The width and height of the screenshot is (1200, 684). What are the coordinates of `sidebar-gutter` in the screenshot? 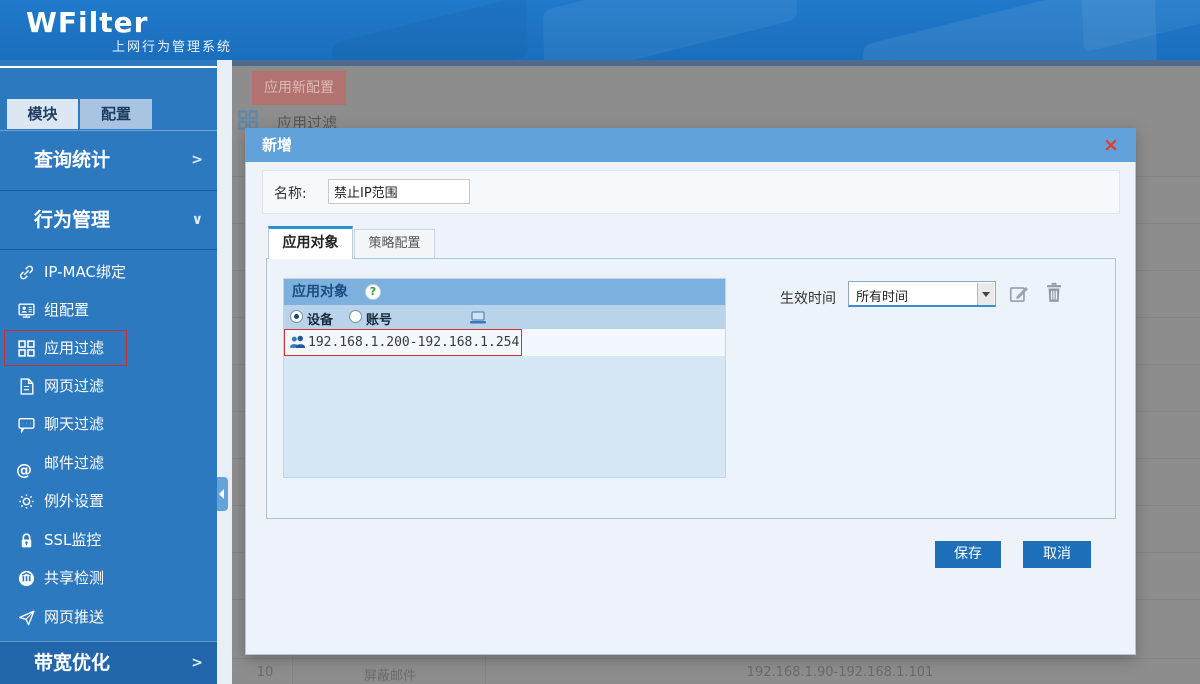 It's located at (224, 372).